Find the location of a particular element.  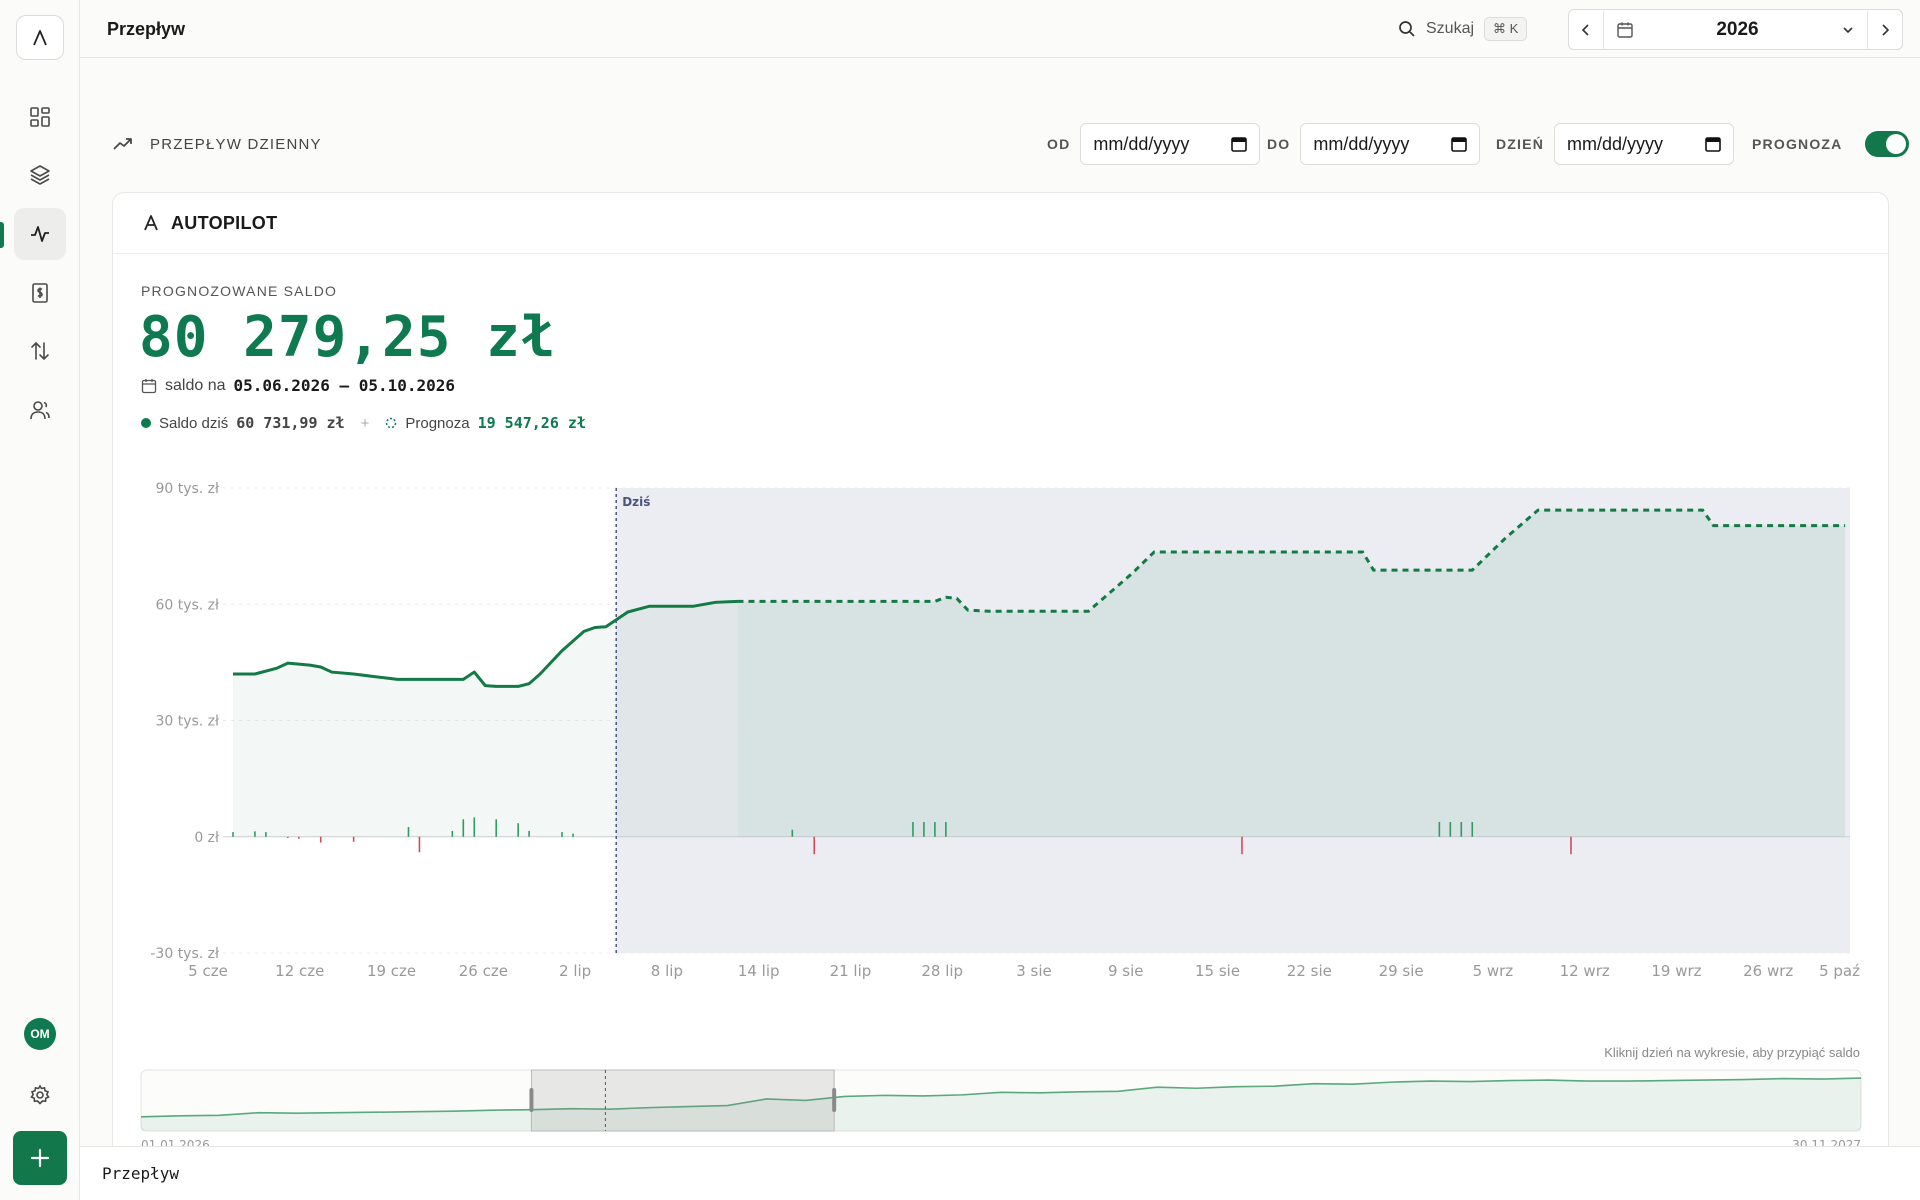

sidebar-item-transfers is located at coordinates (40, 351).